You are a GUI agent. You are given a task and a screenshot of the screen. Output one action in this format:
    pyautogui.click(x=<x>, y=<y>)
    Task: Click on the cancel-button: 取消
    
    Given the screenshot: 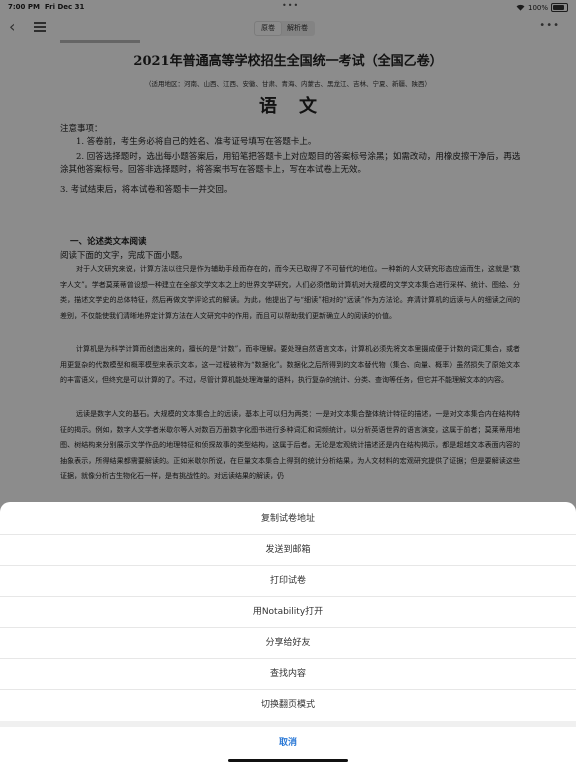 What is the action you would take?
    pyautogui.click(x=288, y=743)
    